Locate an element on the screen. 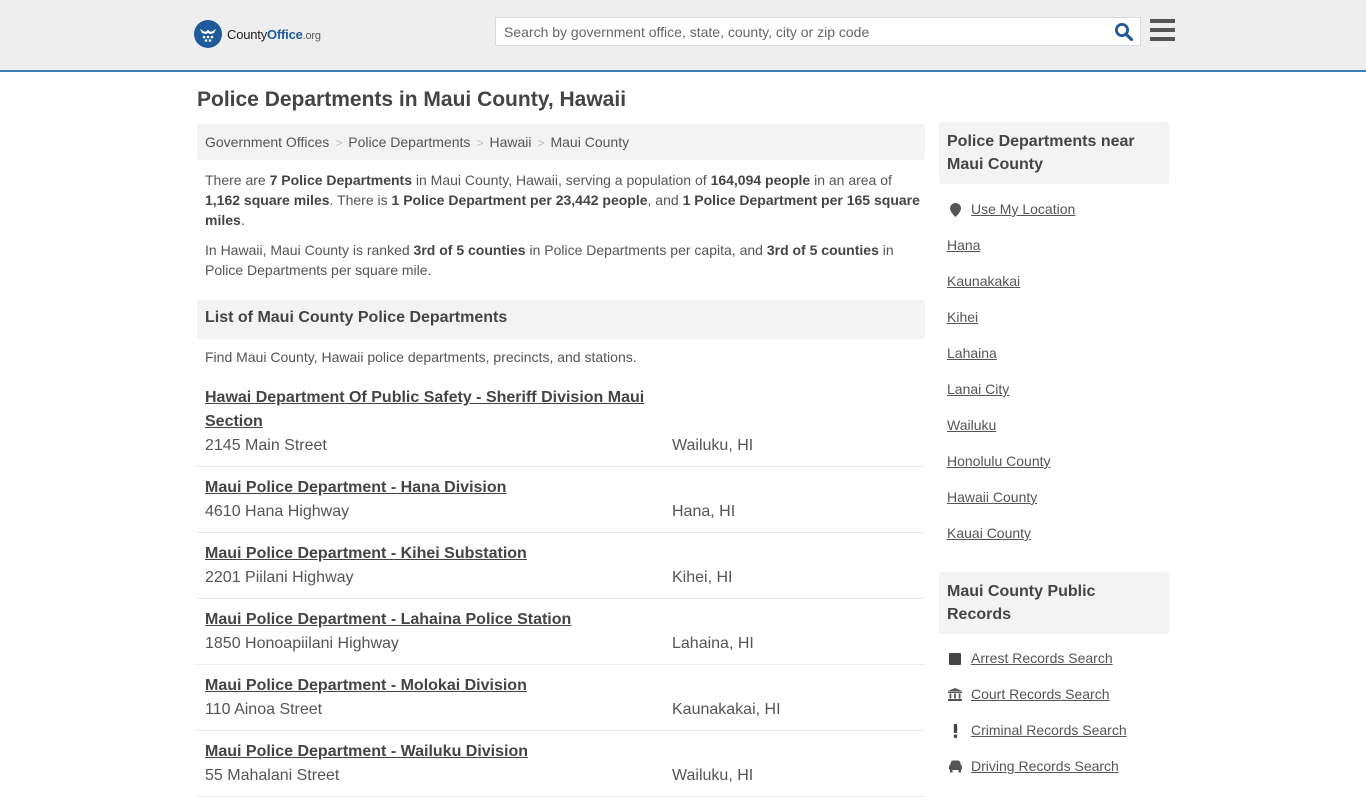 The height and width of the screenshot is (797, 1366). nearby-link-kauai-county: Kauai County is located at coordinates (989, 533).